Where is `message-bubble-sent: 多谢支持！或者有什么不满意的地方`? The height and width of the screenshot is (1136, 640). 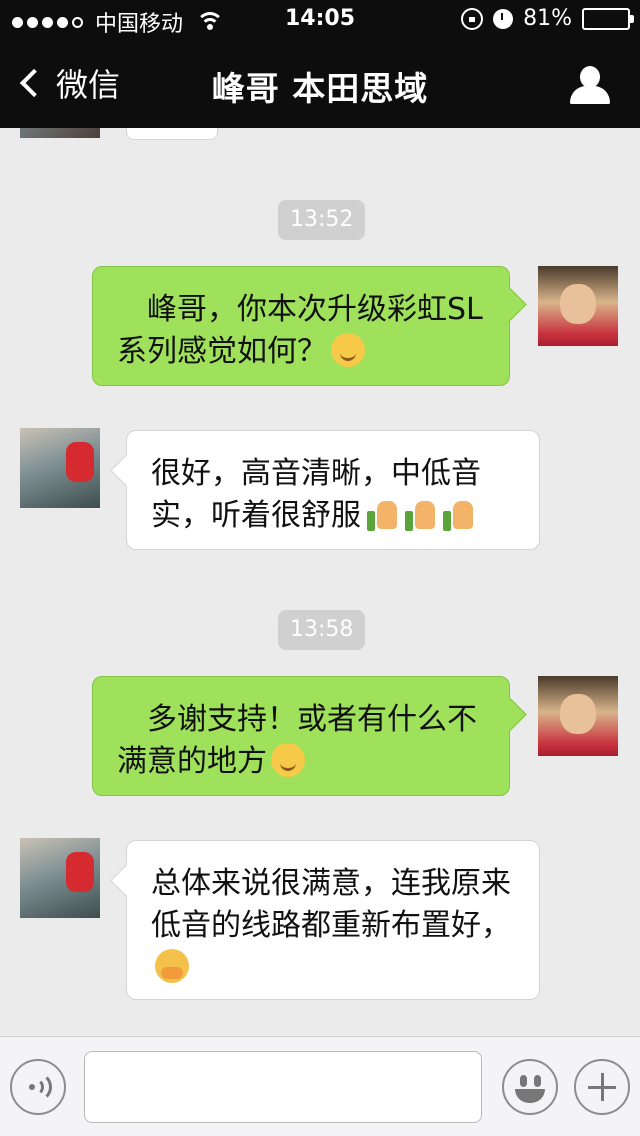
message-bubble-sent: 多谢支持！或者有什么不满意的地方 is located at coordinates (301, 736).